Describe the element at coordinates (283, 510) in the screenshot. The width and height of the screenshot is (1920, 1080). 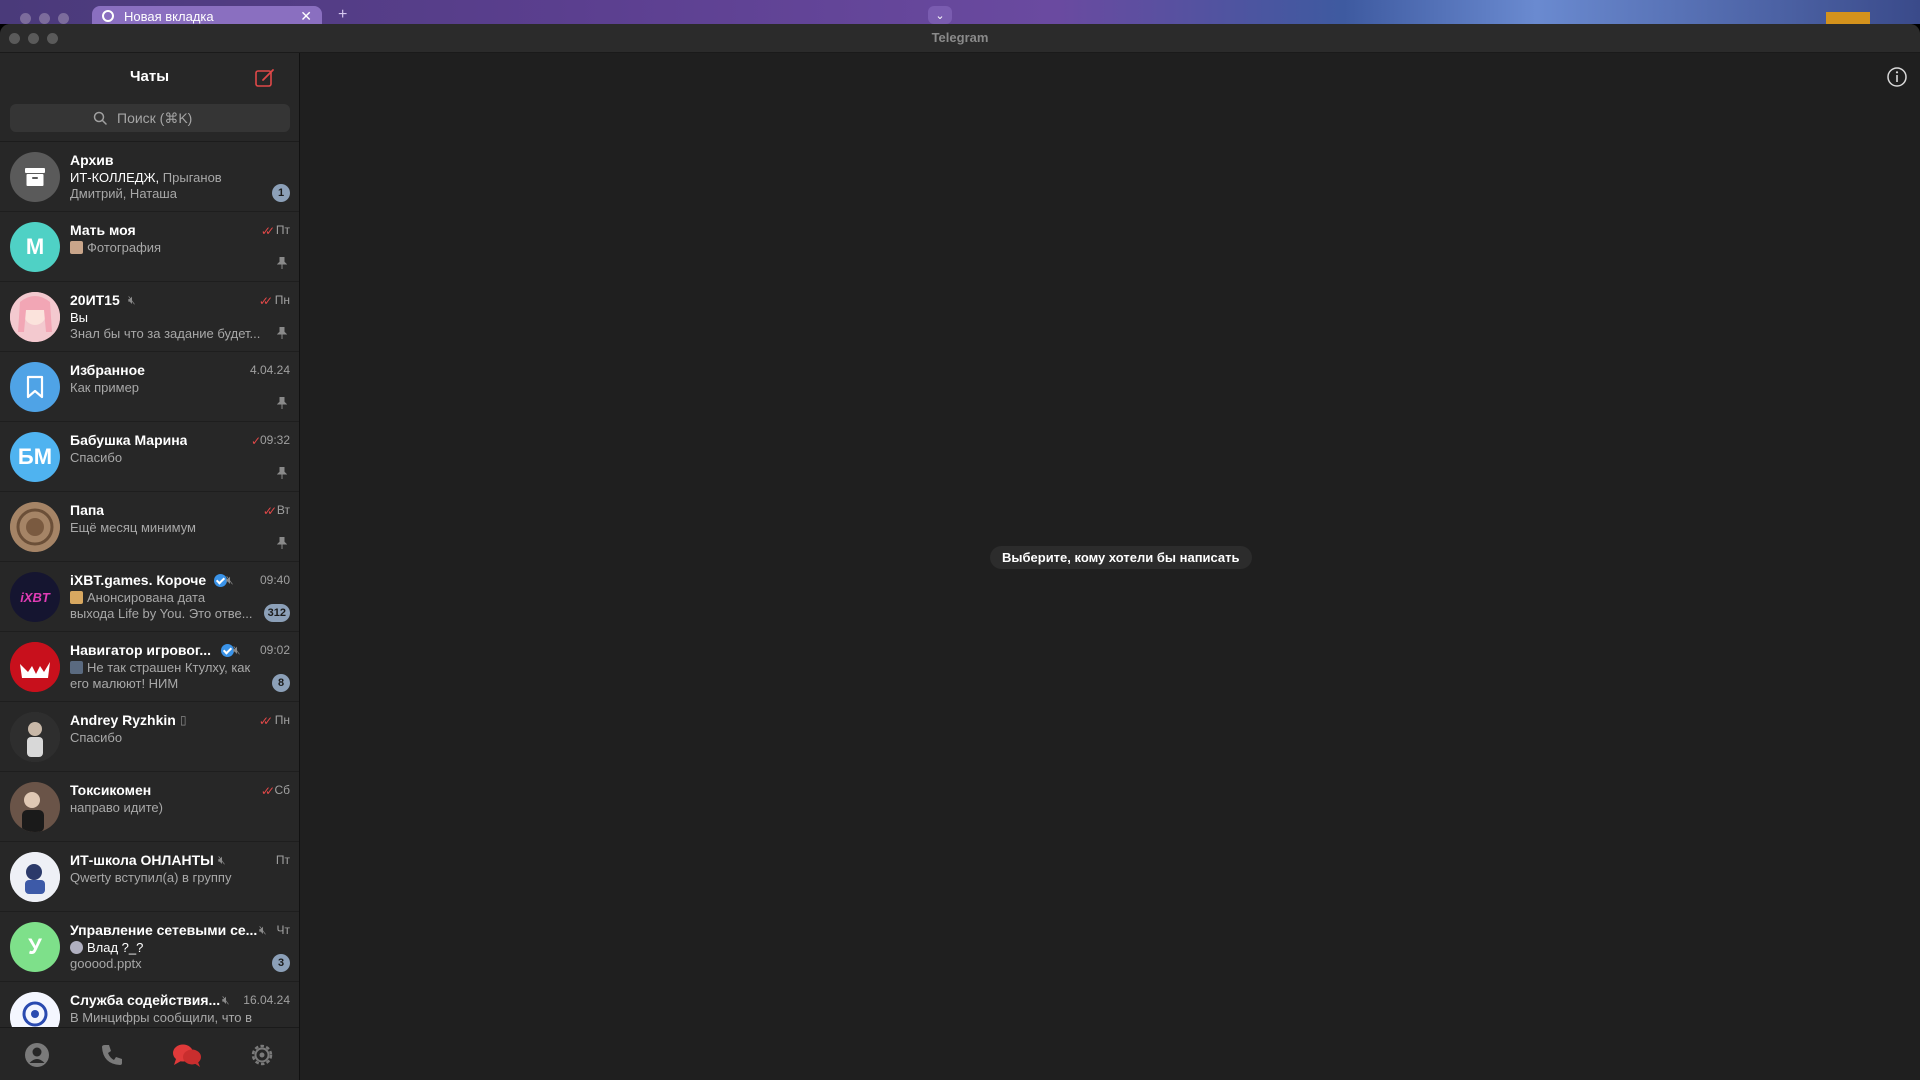
I see `chat-time: Вт` at that location.